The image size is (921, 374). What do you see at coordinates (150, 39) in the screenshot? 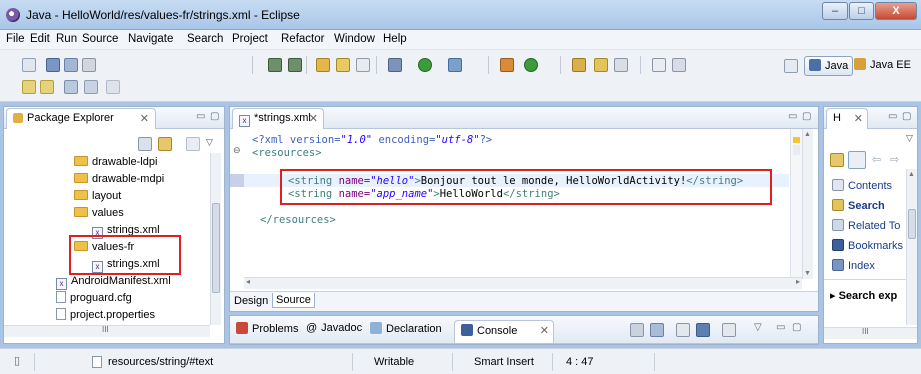
I see `menu-navigate: Navigate` at bounding box center [150, 39].